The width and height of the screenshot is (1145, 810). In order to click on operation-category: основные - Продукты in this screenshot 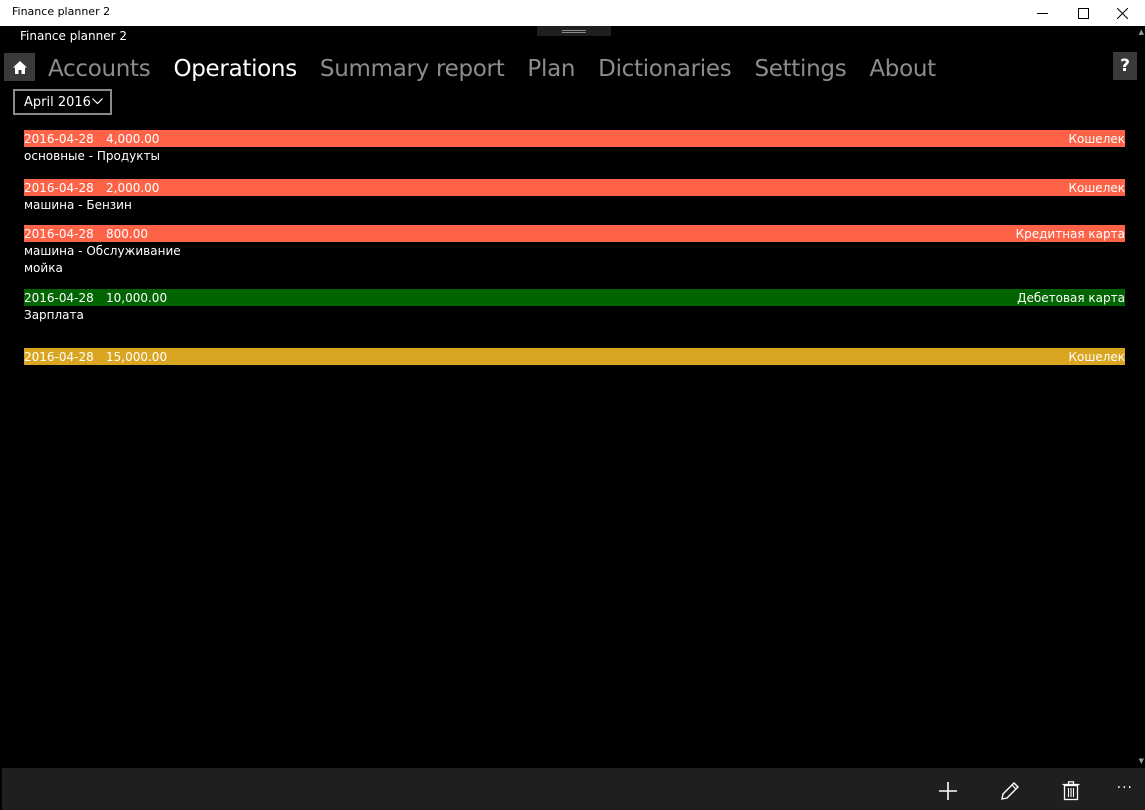, I will do `click(92, 156)`.